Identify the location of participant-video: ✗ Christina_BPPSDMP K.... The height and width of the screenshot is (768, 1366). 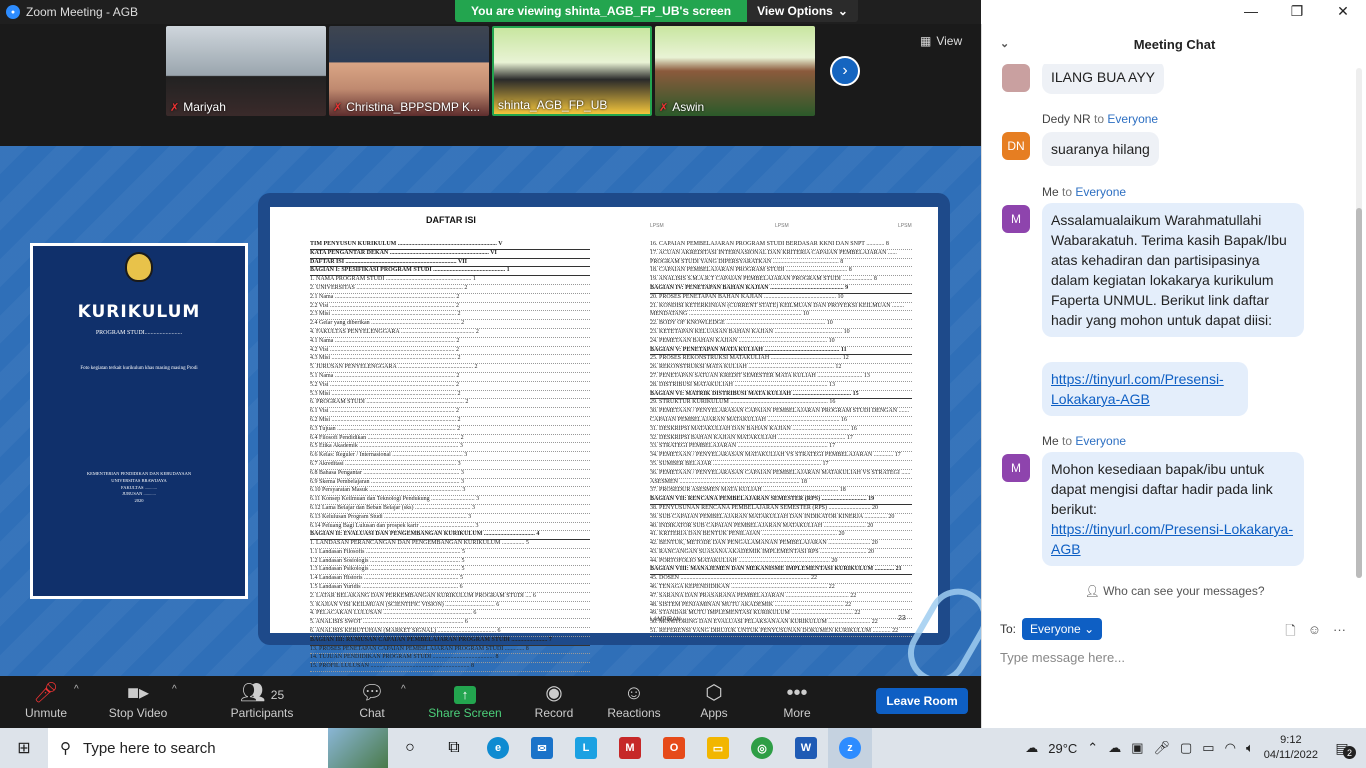
(409, 71).